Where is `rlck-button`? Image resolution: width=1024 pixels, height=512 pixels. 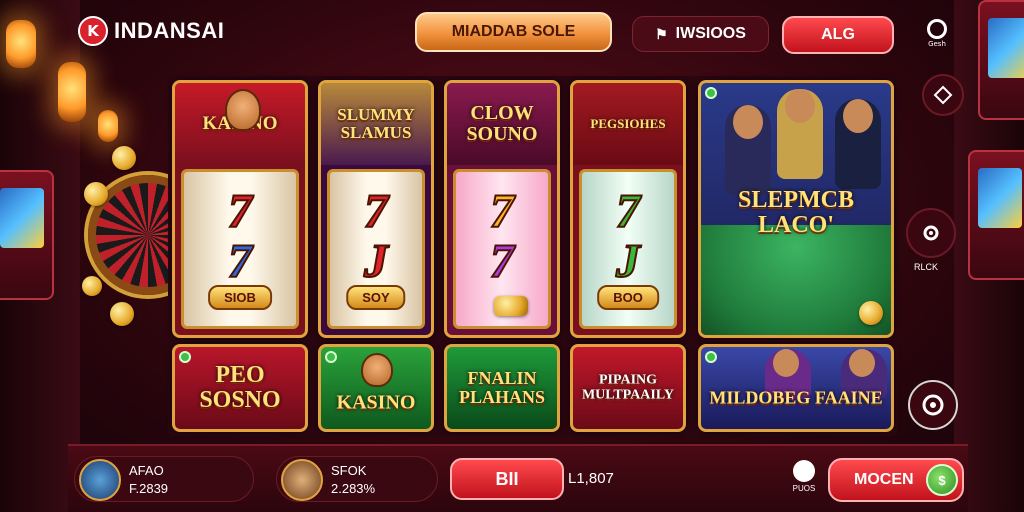
rlck-button is located at coordinates (931, 233).